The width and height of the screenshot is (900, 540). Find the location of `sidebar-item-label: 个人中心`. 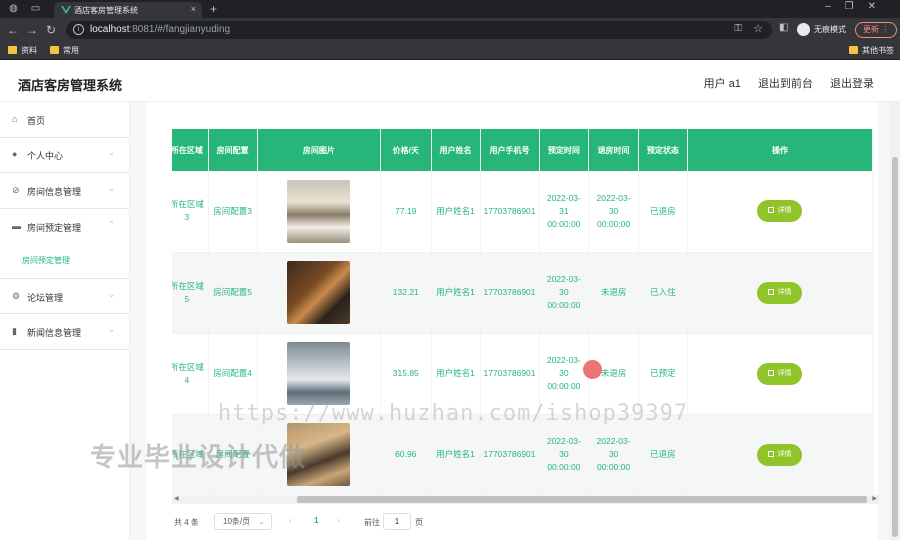

sidebar-item-label: 个人中心 is located at coordinates (45, 156).